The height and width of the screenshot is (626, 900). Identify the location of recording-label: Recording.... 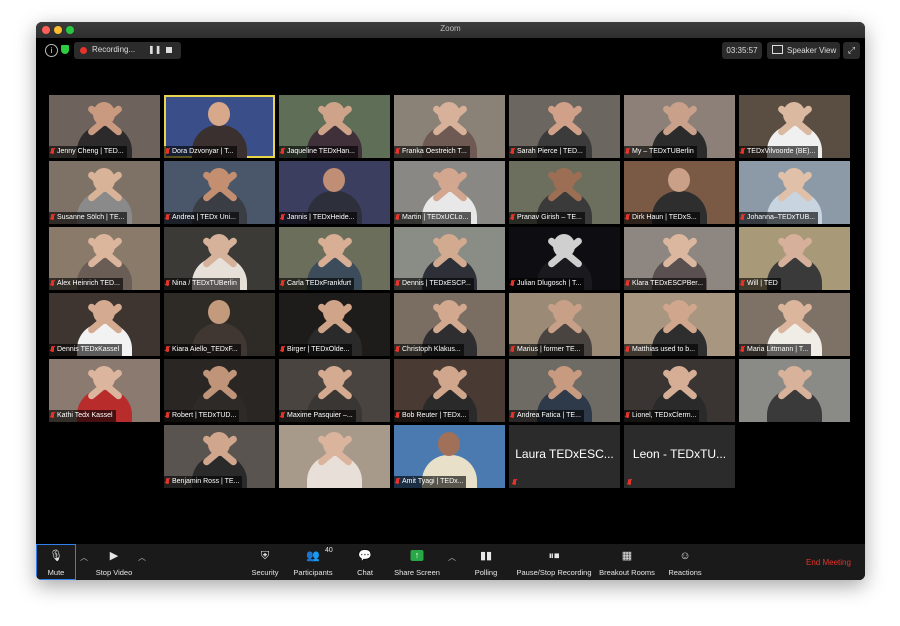
(114, 49).